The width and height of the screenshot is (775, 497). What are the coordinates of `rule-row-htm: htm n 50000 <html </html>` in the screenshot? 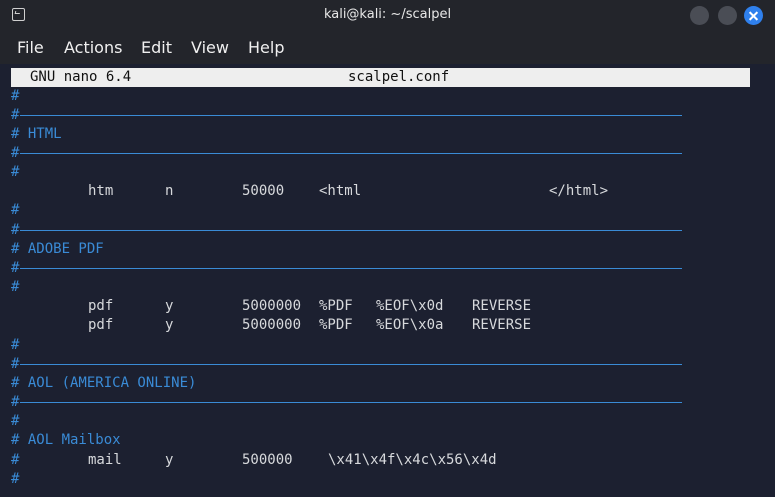 It's located at (361, 191).